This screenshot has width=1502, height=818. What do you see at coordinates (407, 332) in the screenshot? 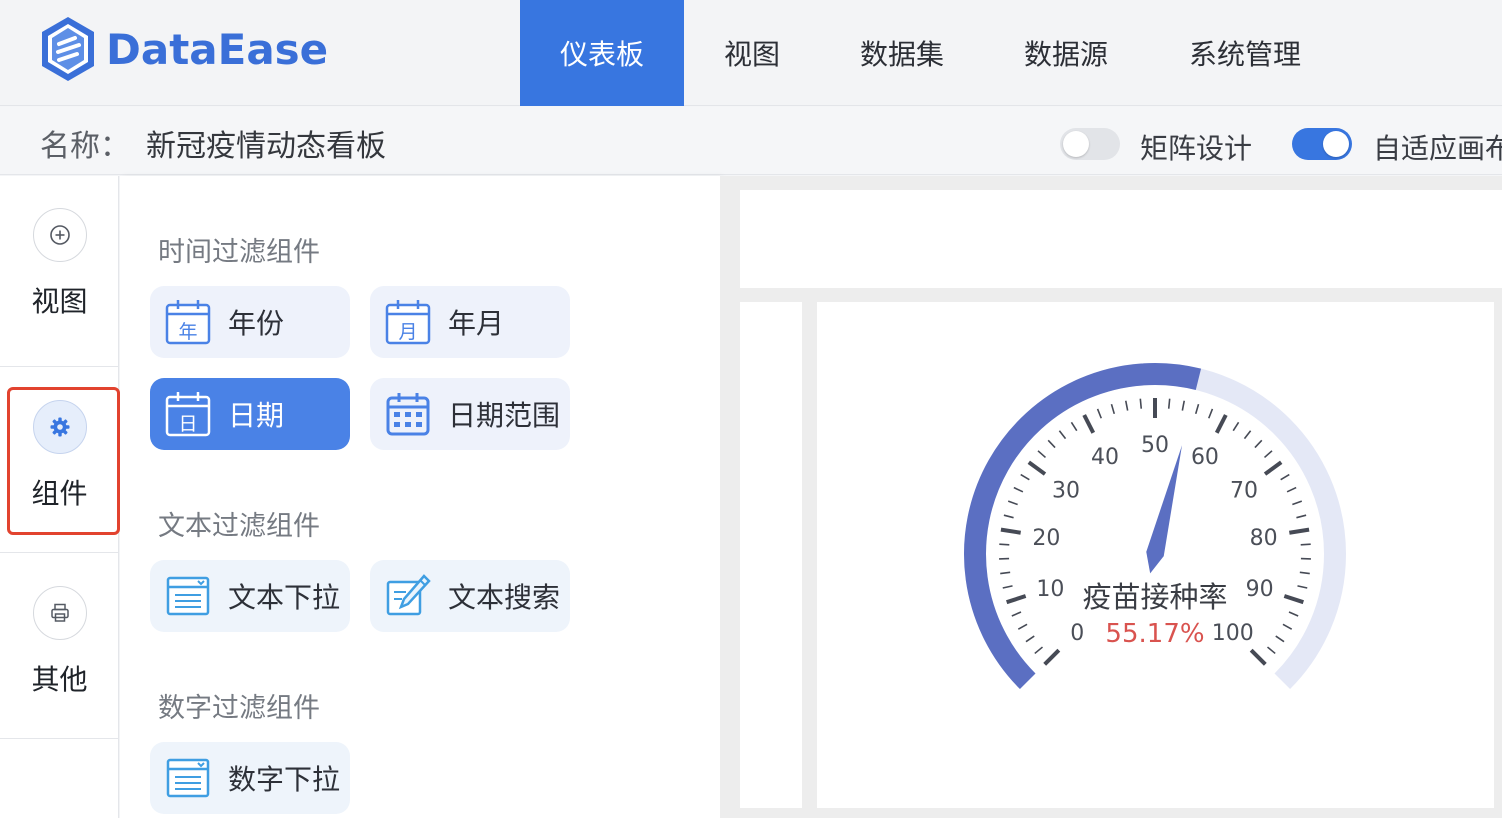
I see `svg-text: 月` at bounding box center [407, 332].